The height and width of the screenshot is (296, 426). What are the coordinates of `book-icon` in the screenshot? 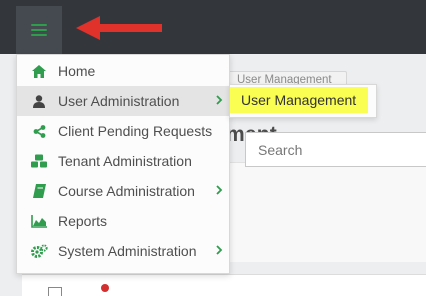 It's located at (39, 191).